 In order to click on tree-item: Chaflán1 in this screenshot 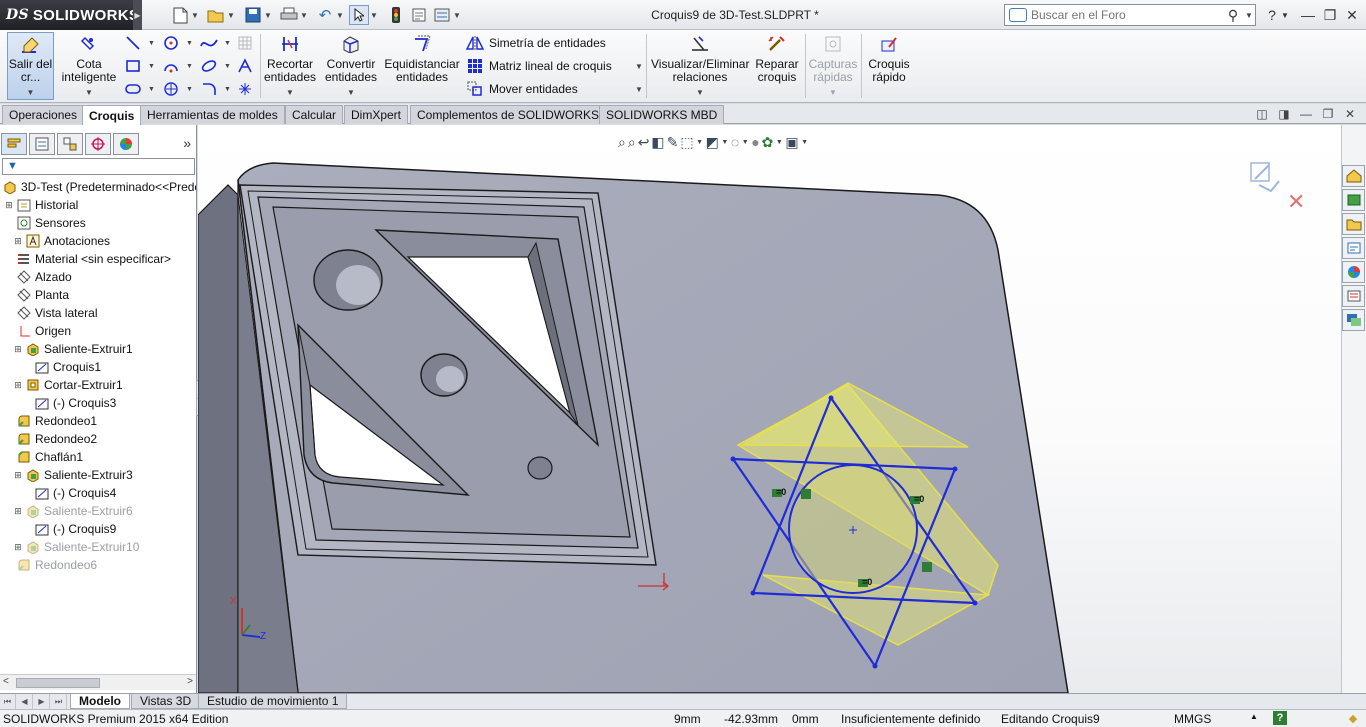, I will do `click(43, 457)`.